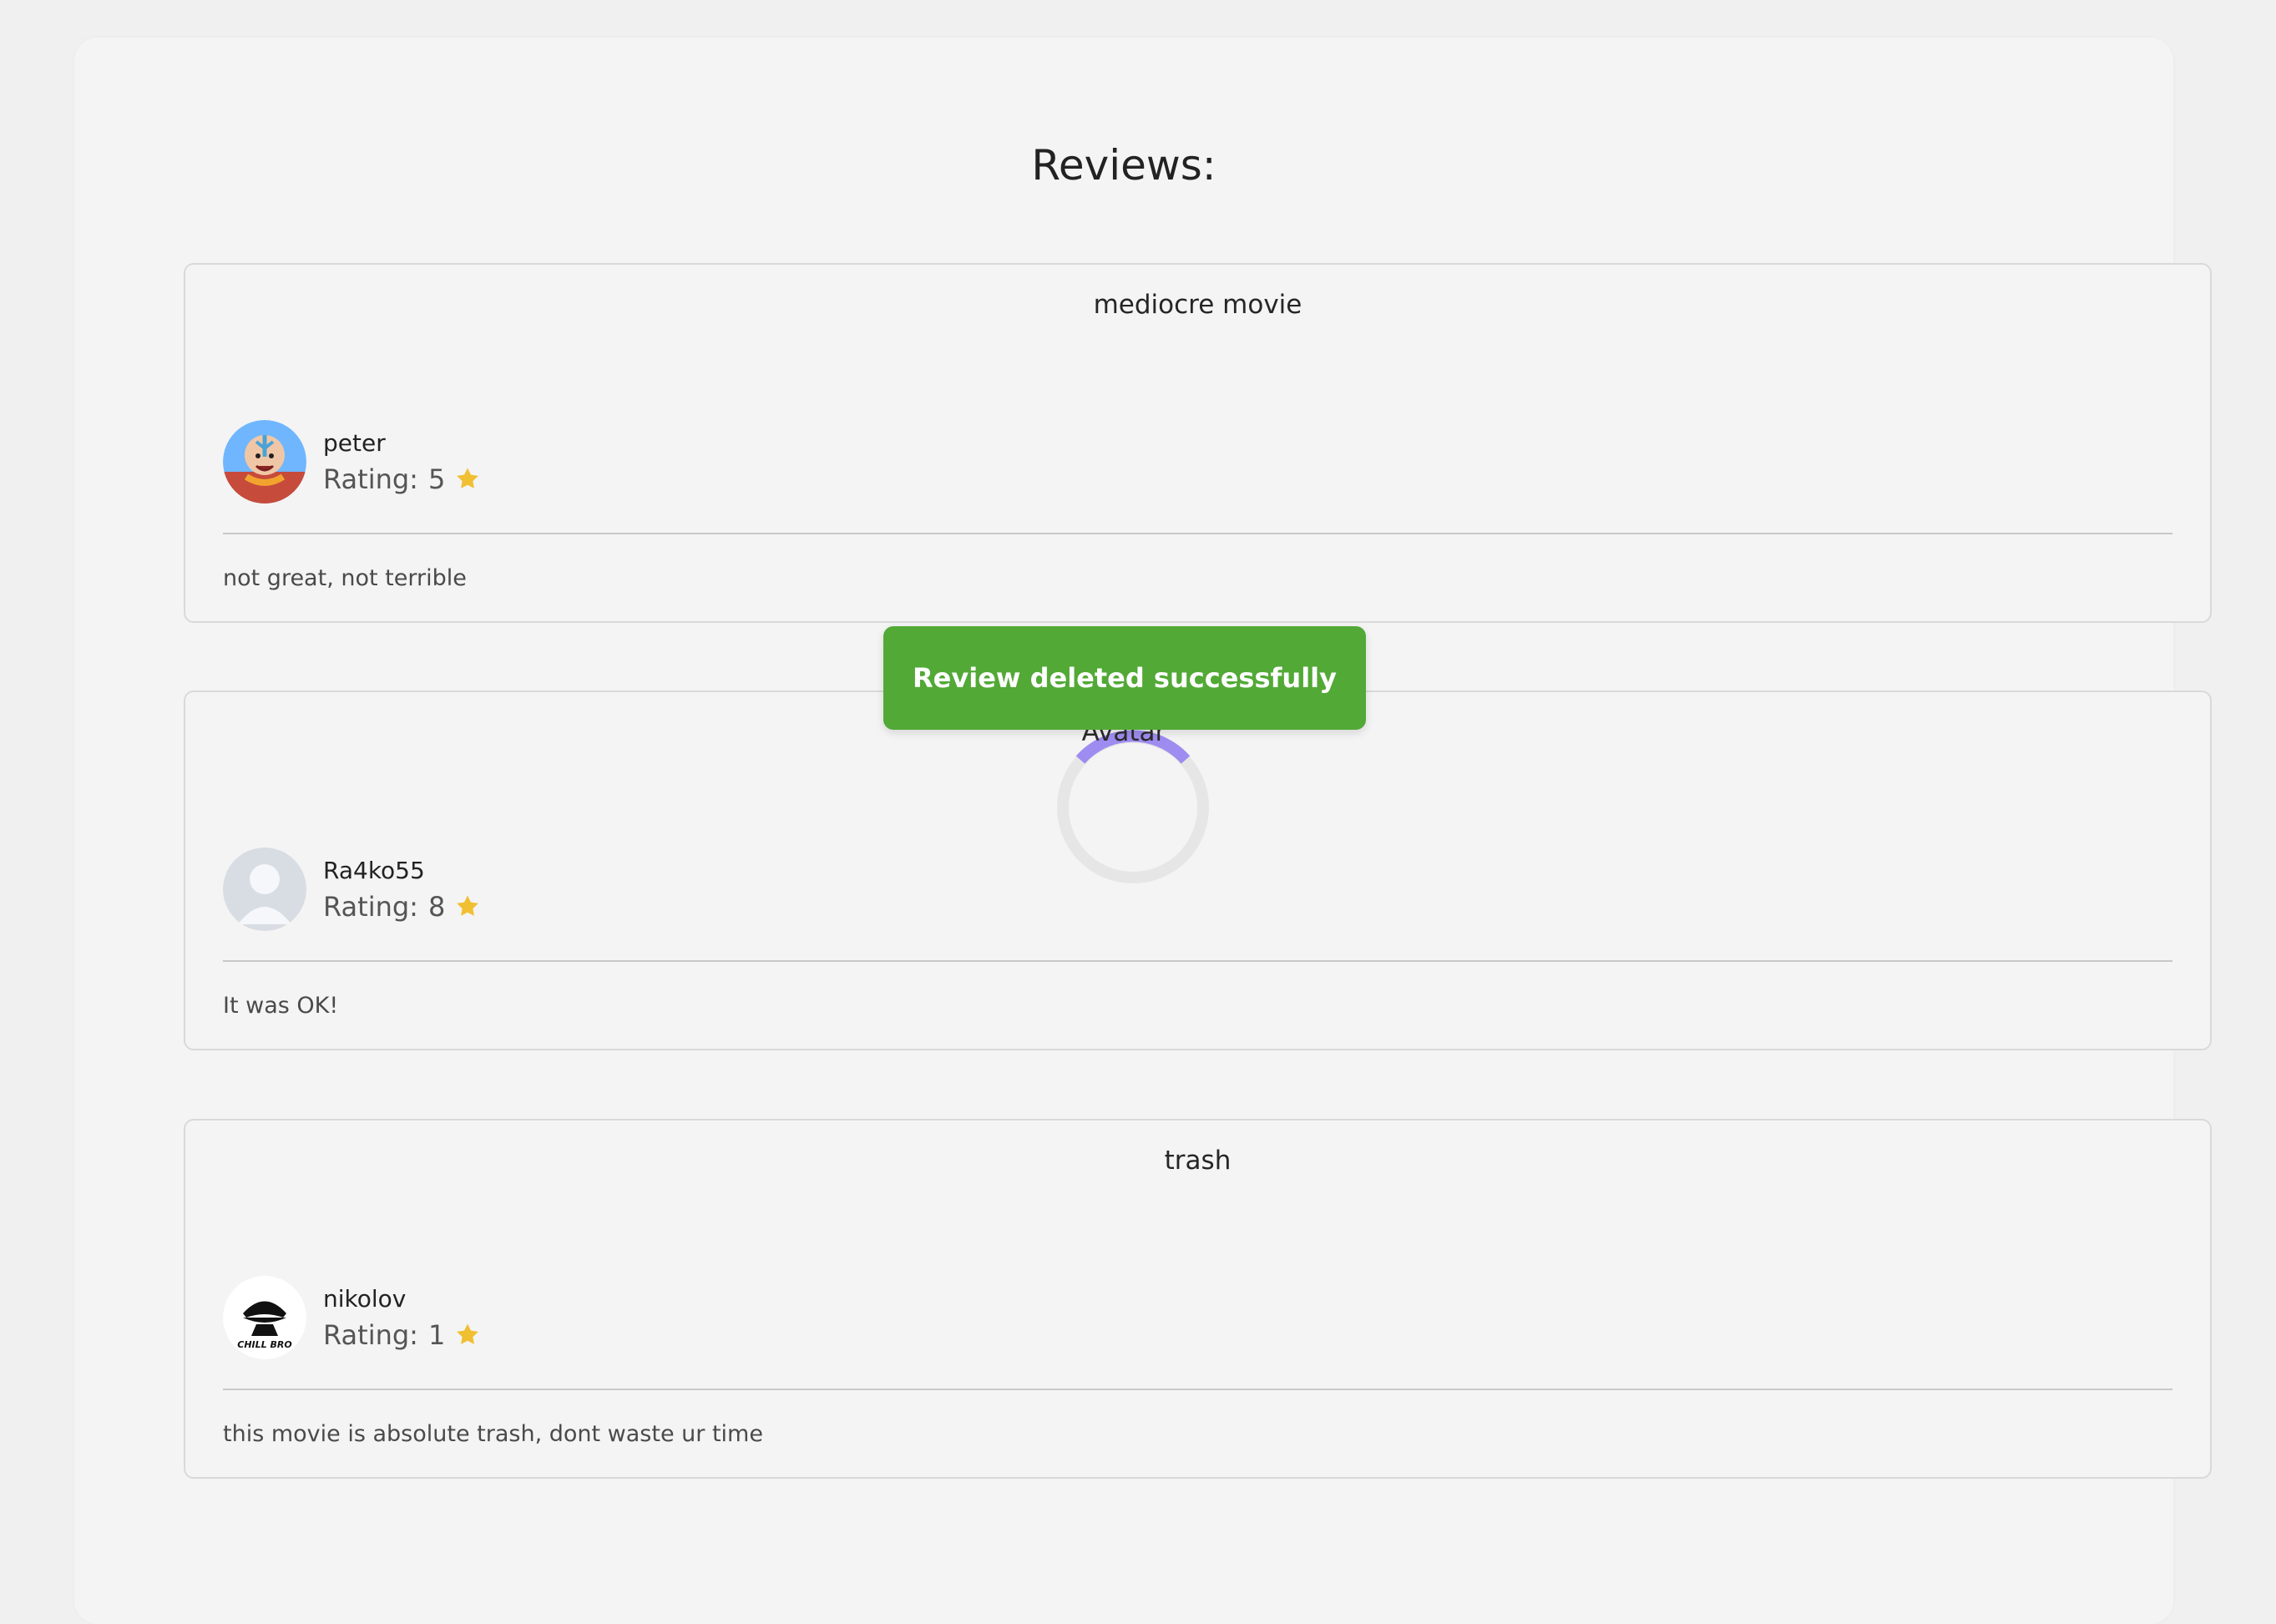 The width and height of the screenshot is (2276, 1624). I want to click on review-user-meta: Ra4ko55 Rating: 8, so click(402, 890).